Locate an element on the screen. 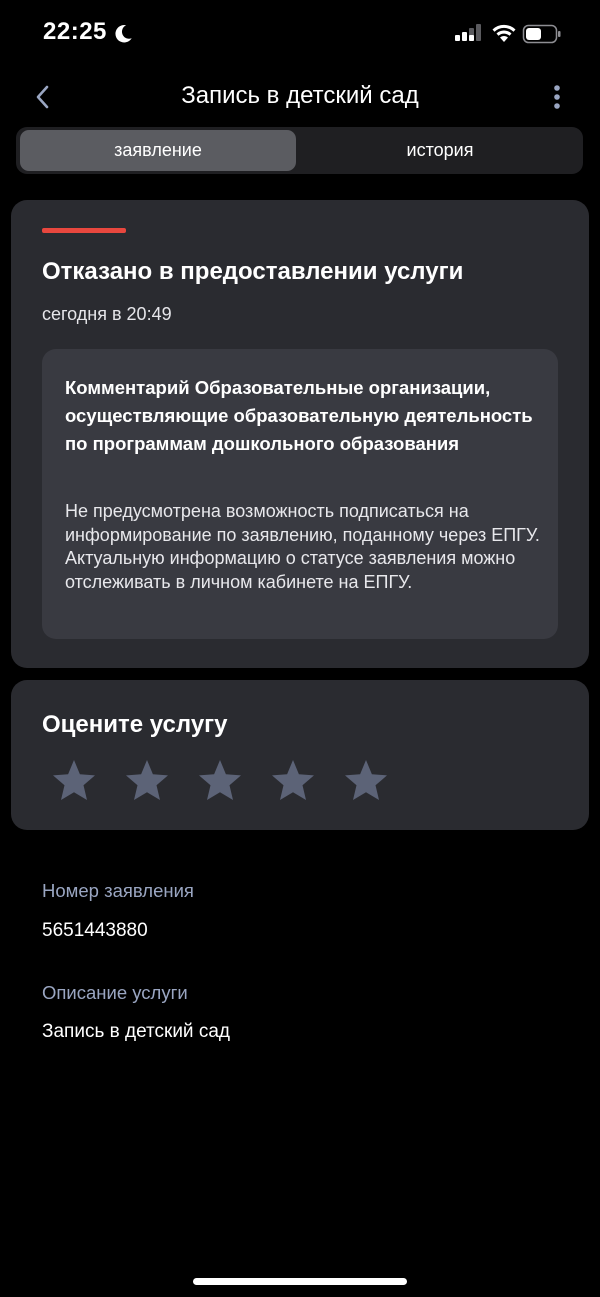  chevron-left-icon is located at coordinates (42, 97).